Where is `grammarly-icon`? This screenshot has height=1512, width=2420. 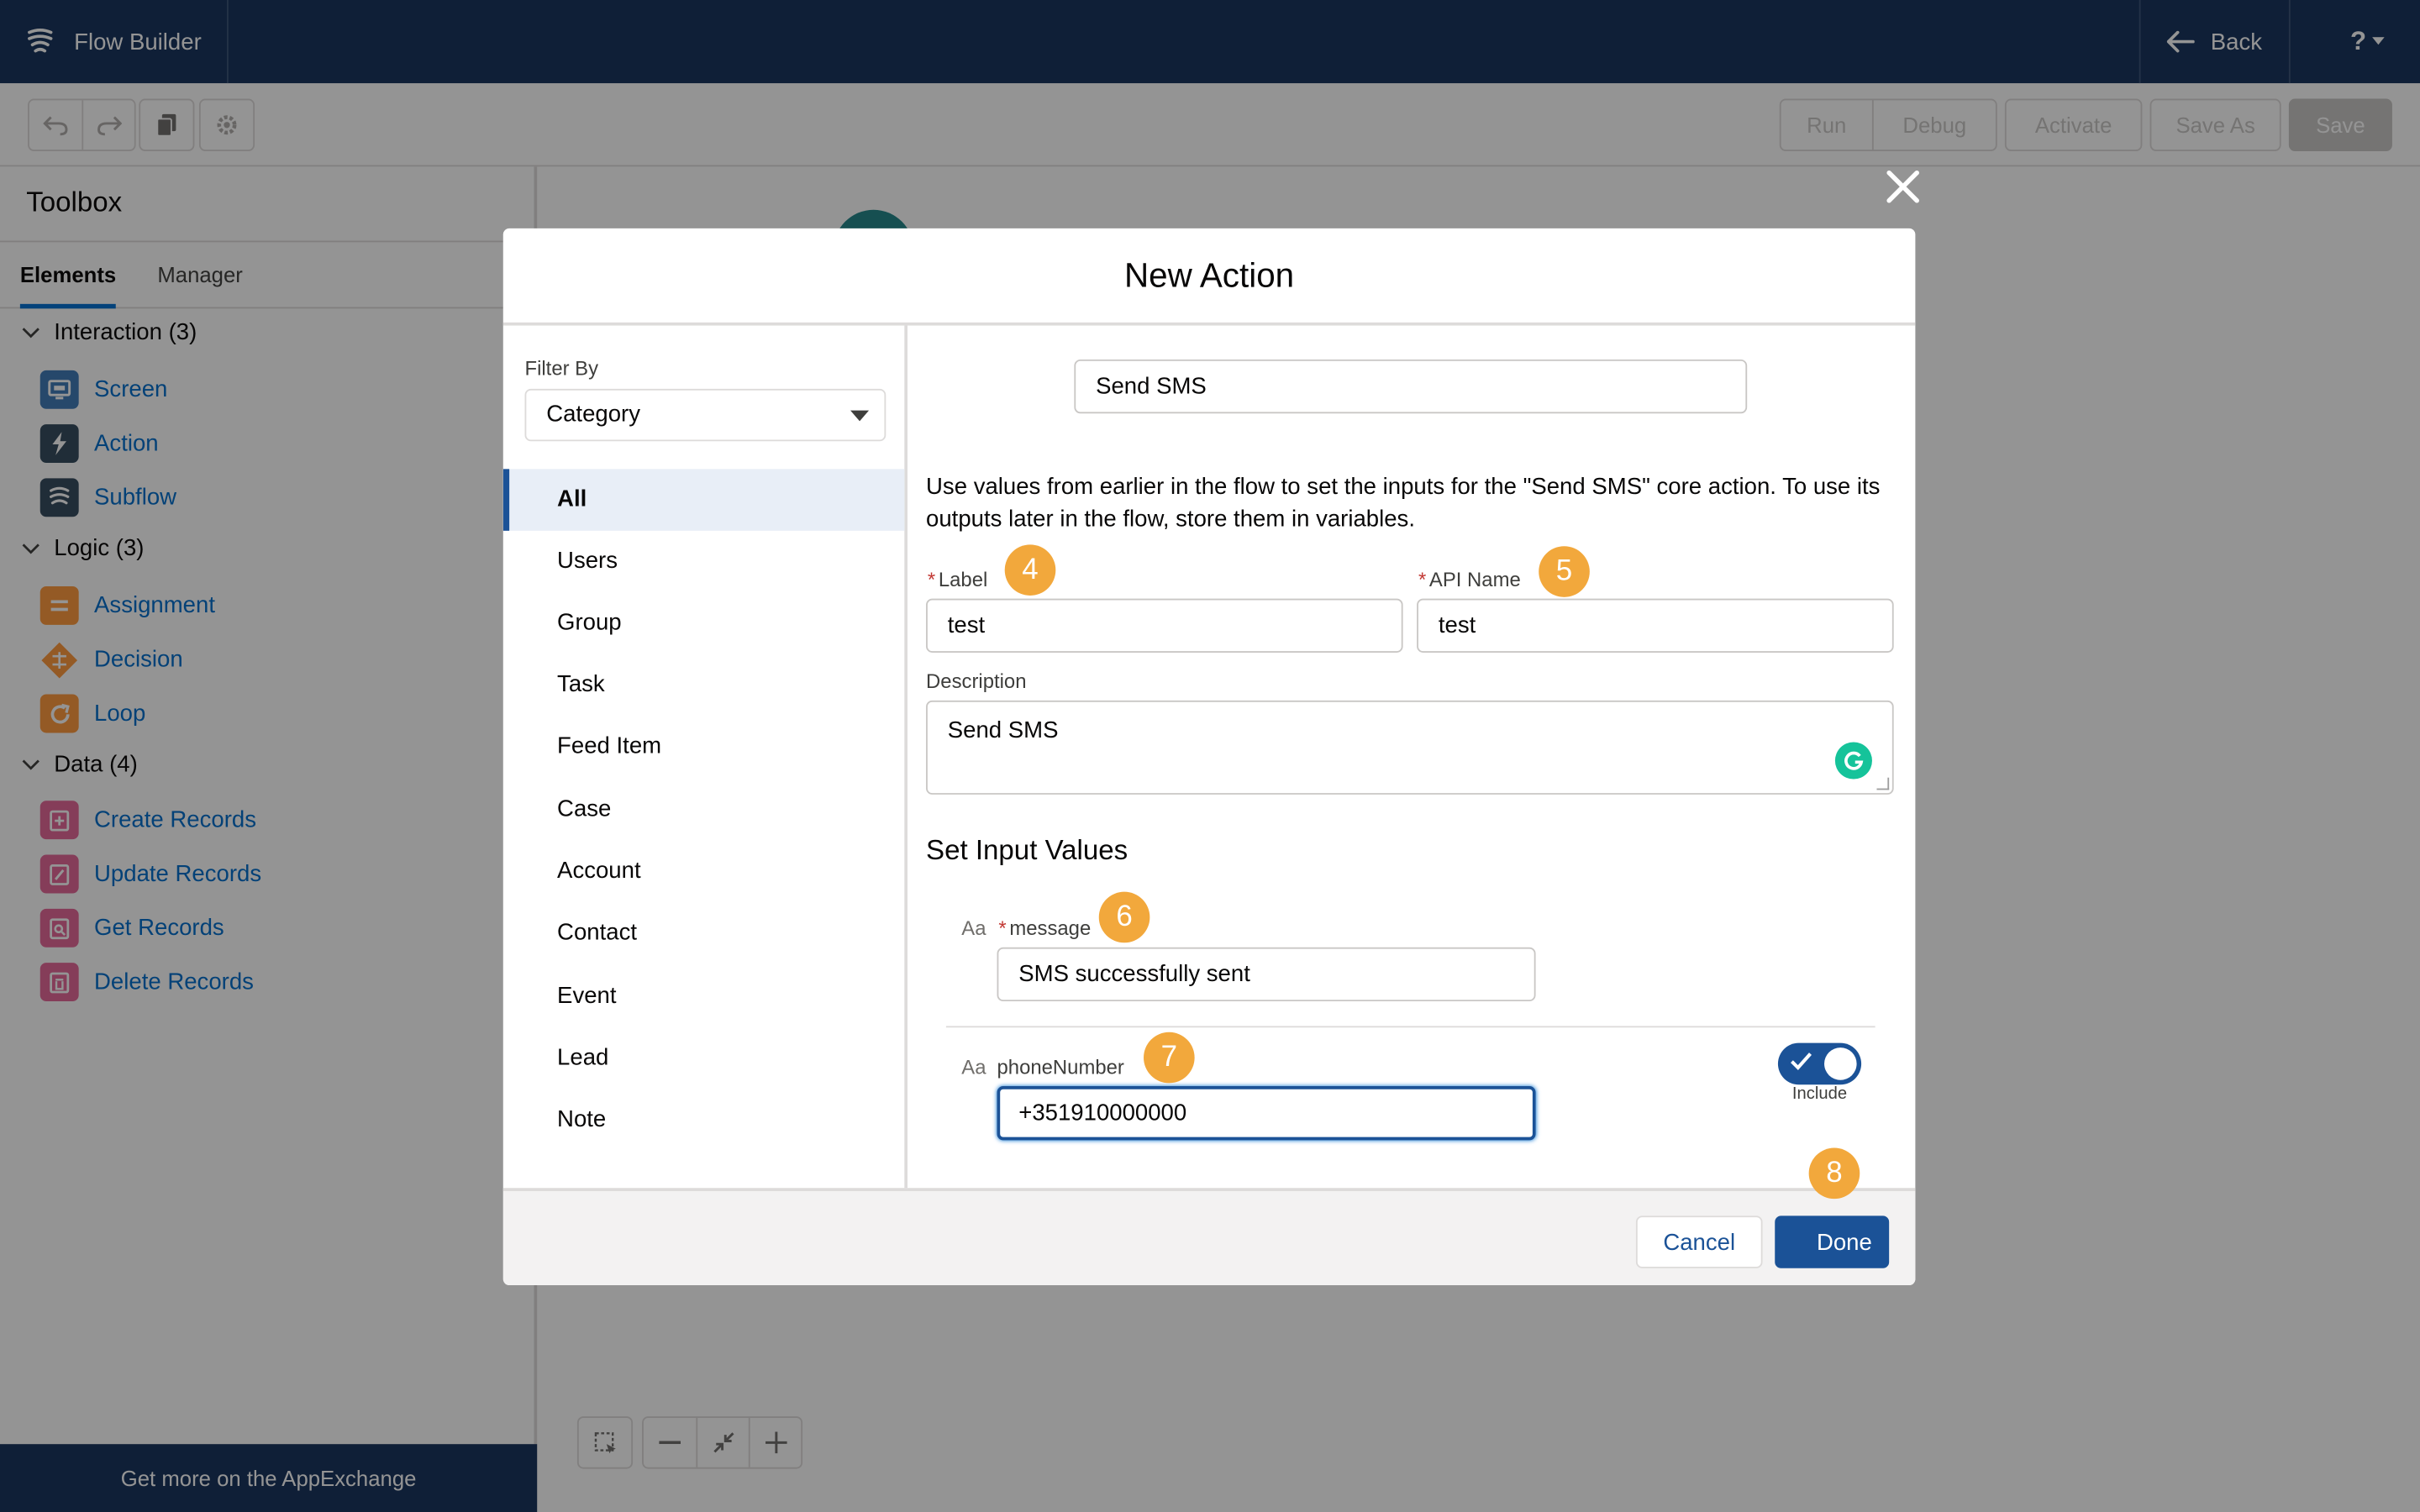 grammarly-icon is located at coordinates (1853, 761).